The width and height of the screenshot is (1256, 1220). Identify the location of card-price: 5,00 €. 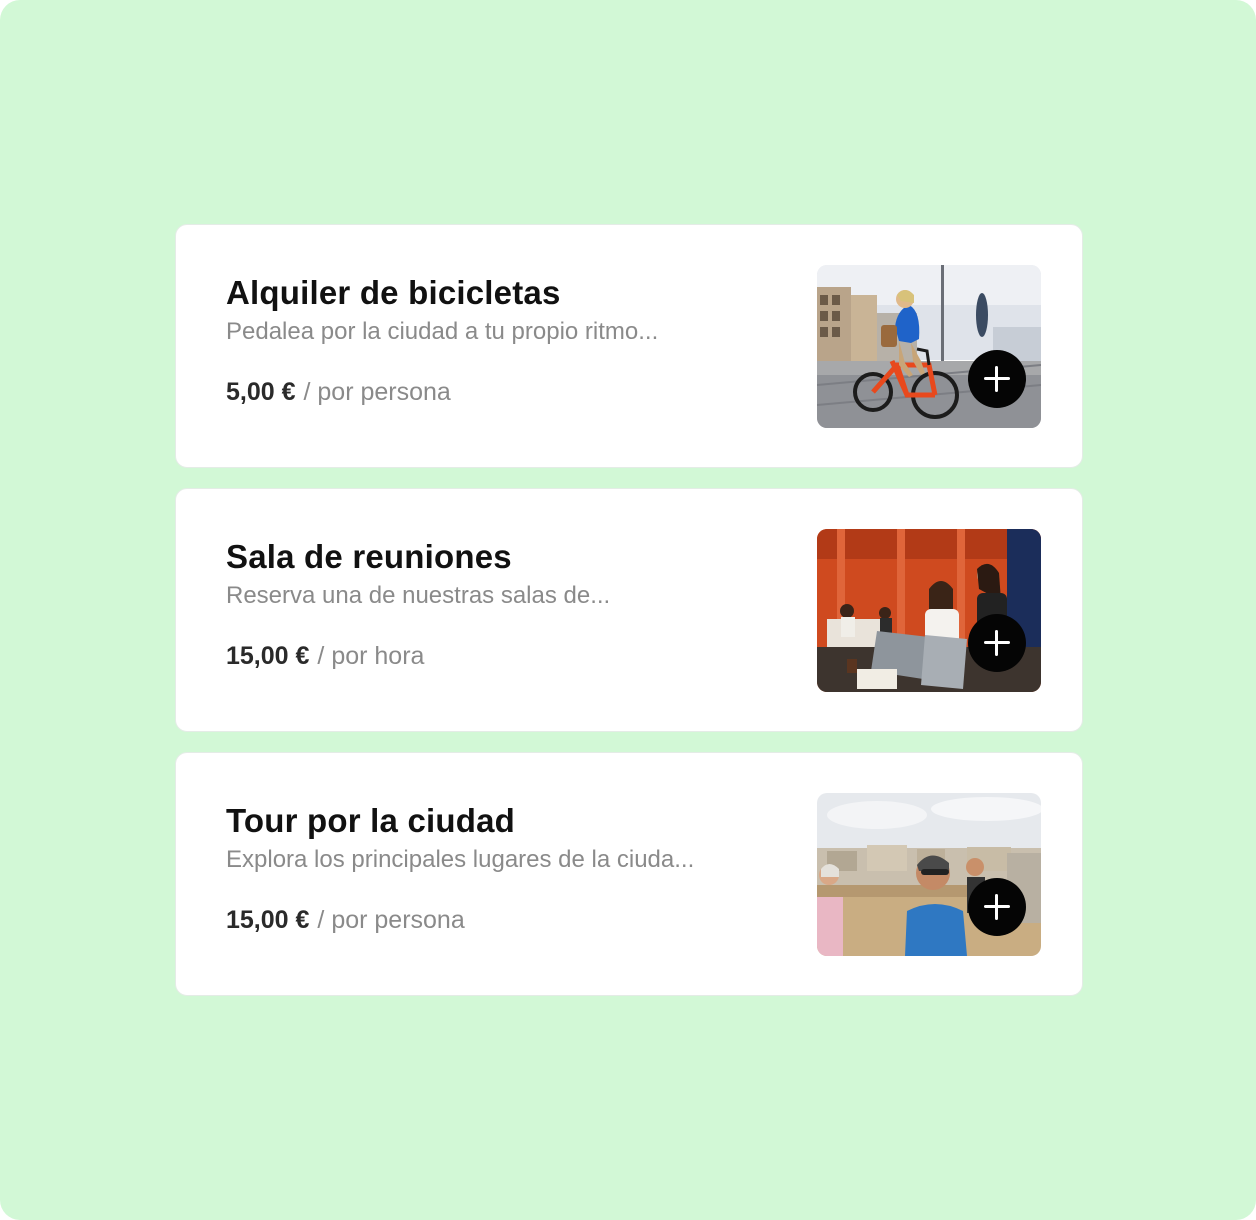
(261, 392).